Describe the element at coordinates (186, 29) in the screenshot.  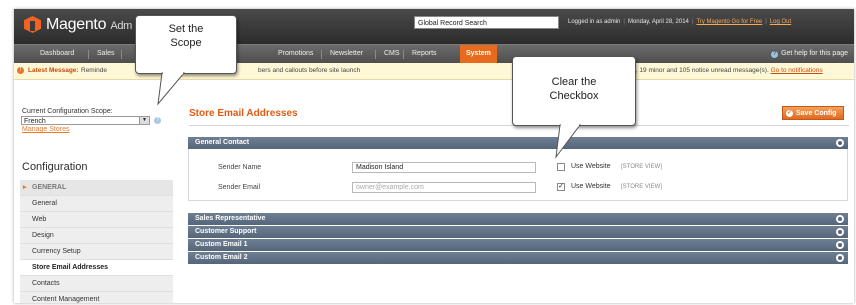
I see `callout-scope-line1: Set the` at that location.